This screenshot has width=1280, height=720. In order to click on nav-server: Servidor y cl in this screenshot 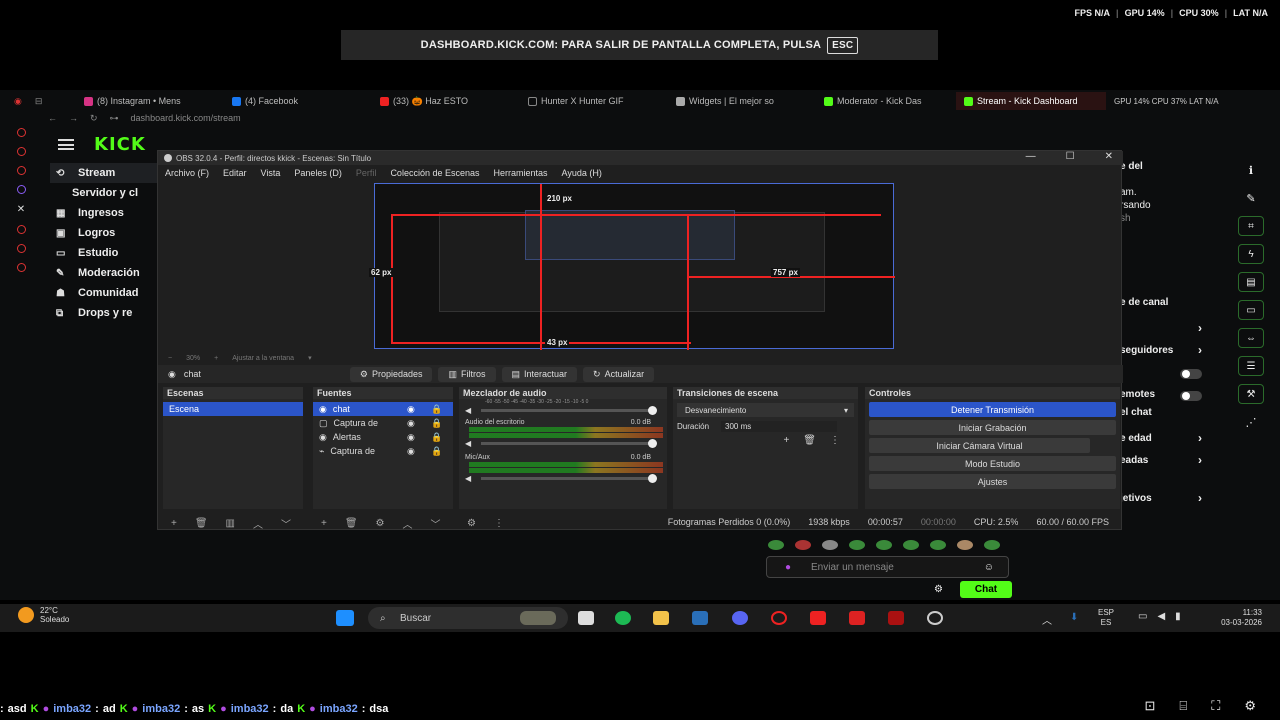, I will do `click(105, 193)`.